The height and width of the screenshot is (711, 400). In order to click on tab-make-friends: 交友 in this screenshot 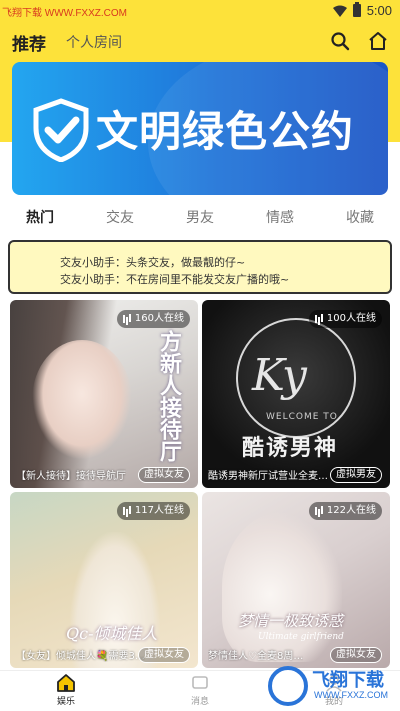, I will do `click(120, 218)`.